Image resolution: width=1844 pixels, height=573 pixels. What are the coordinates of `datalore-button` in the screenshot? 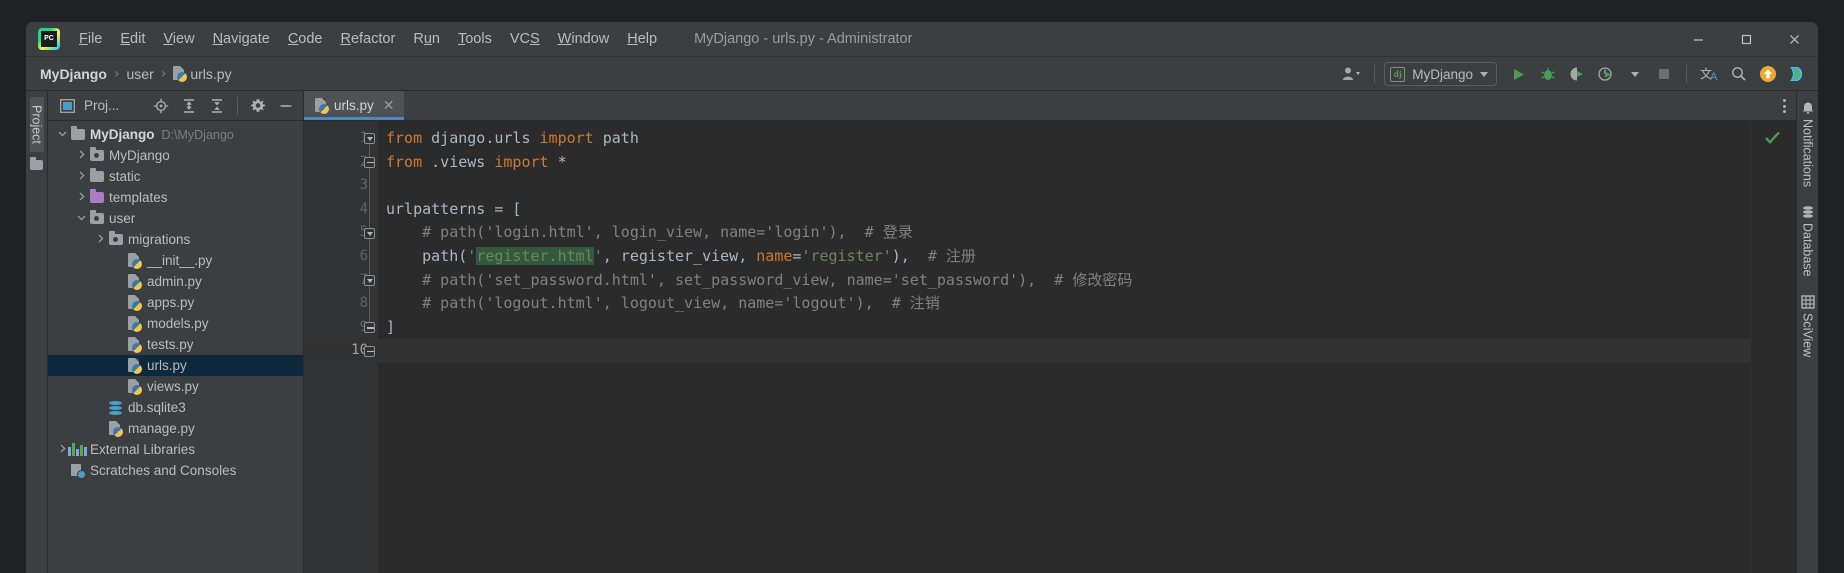 It's located at (1796, 74).